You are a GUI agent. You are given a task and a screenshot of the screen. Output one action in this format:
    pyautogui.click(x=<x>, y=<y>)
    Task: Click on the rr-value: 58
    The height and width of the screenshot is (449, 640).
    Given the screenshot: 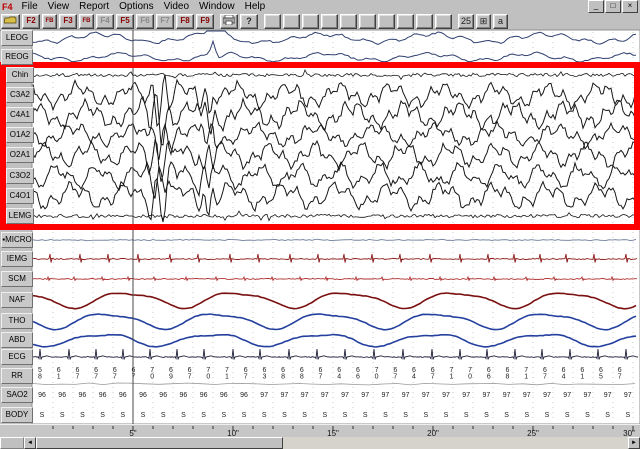 What is the action you would take?
    pyautogui.click(x=40, y=374)
    